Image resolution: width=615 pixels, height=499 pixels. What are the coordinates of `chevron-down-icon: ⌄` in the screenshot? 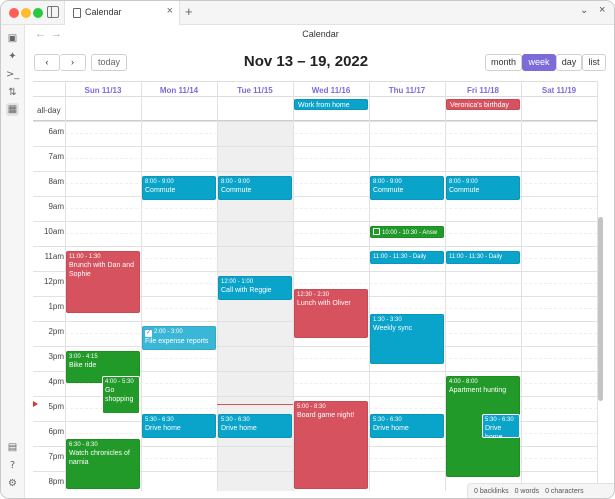 It's located at (584, 10).